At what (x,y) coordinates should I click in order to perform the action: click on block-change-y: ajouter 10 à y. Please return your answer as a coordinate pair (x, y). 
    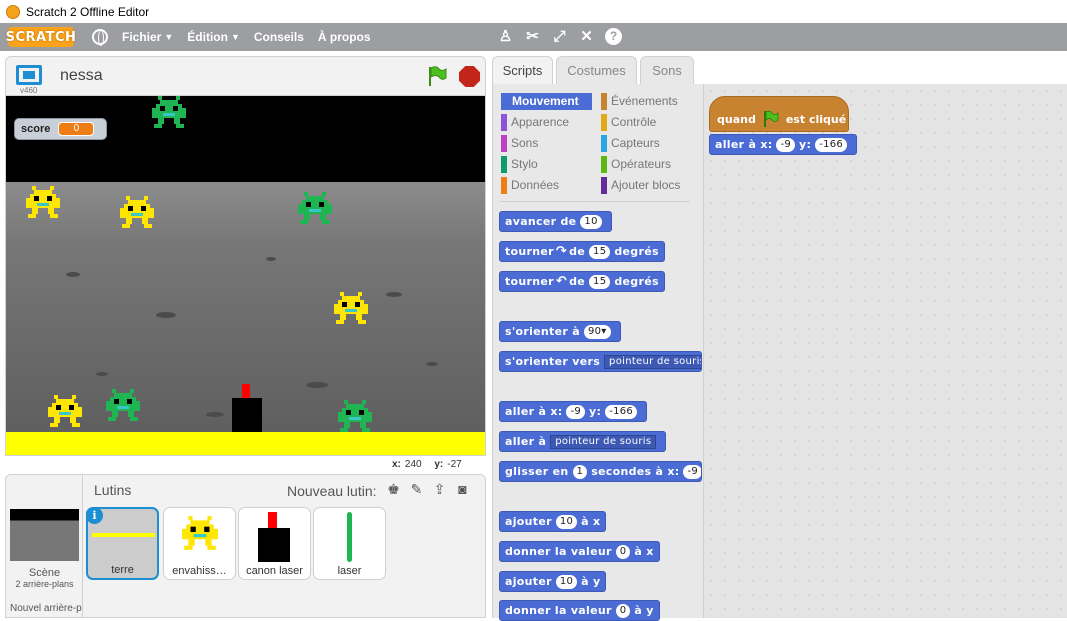
    Looking at the image, I should click on (553, 581).